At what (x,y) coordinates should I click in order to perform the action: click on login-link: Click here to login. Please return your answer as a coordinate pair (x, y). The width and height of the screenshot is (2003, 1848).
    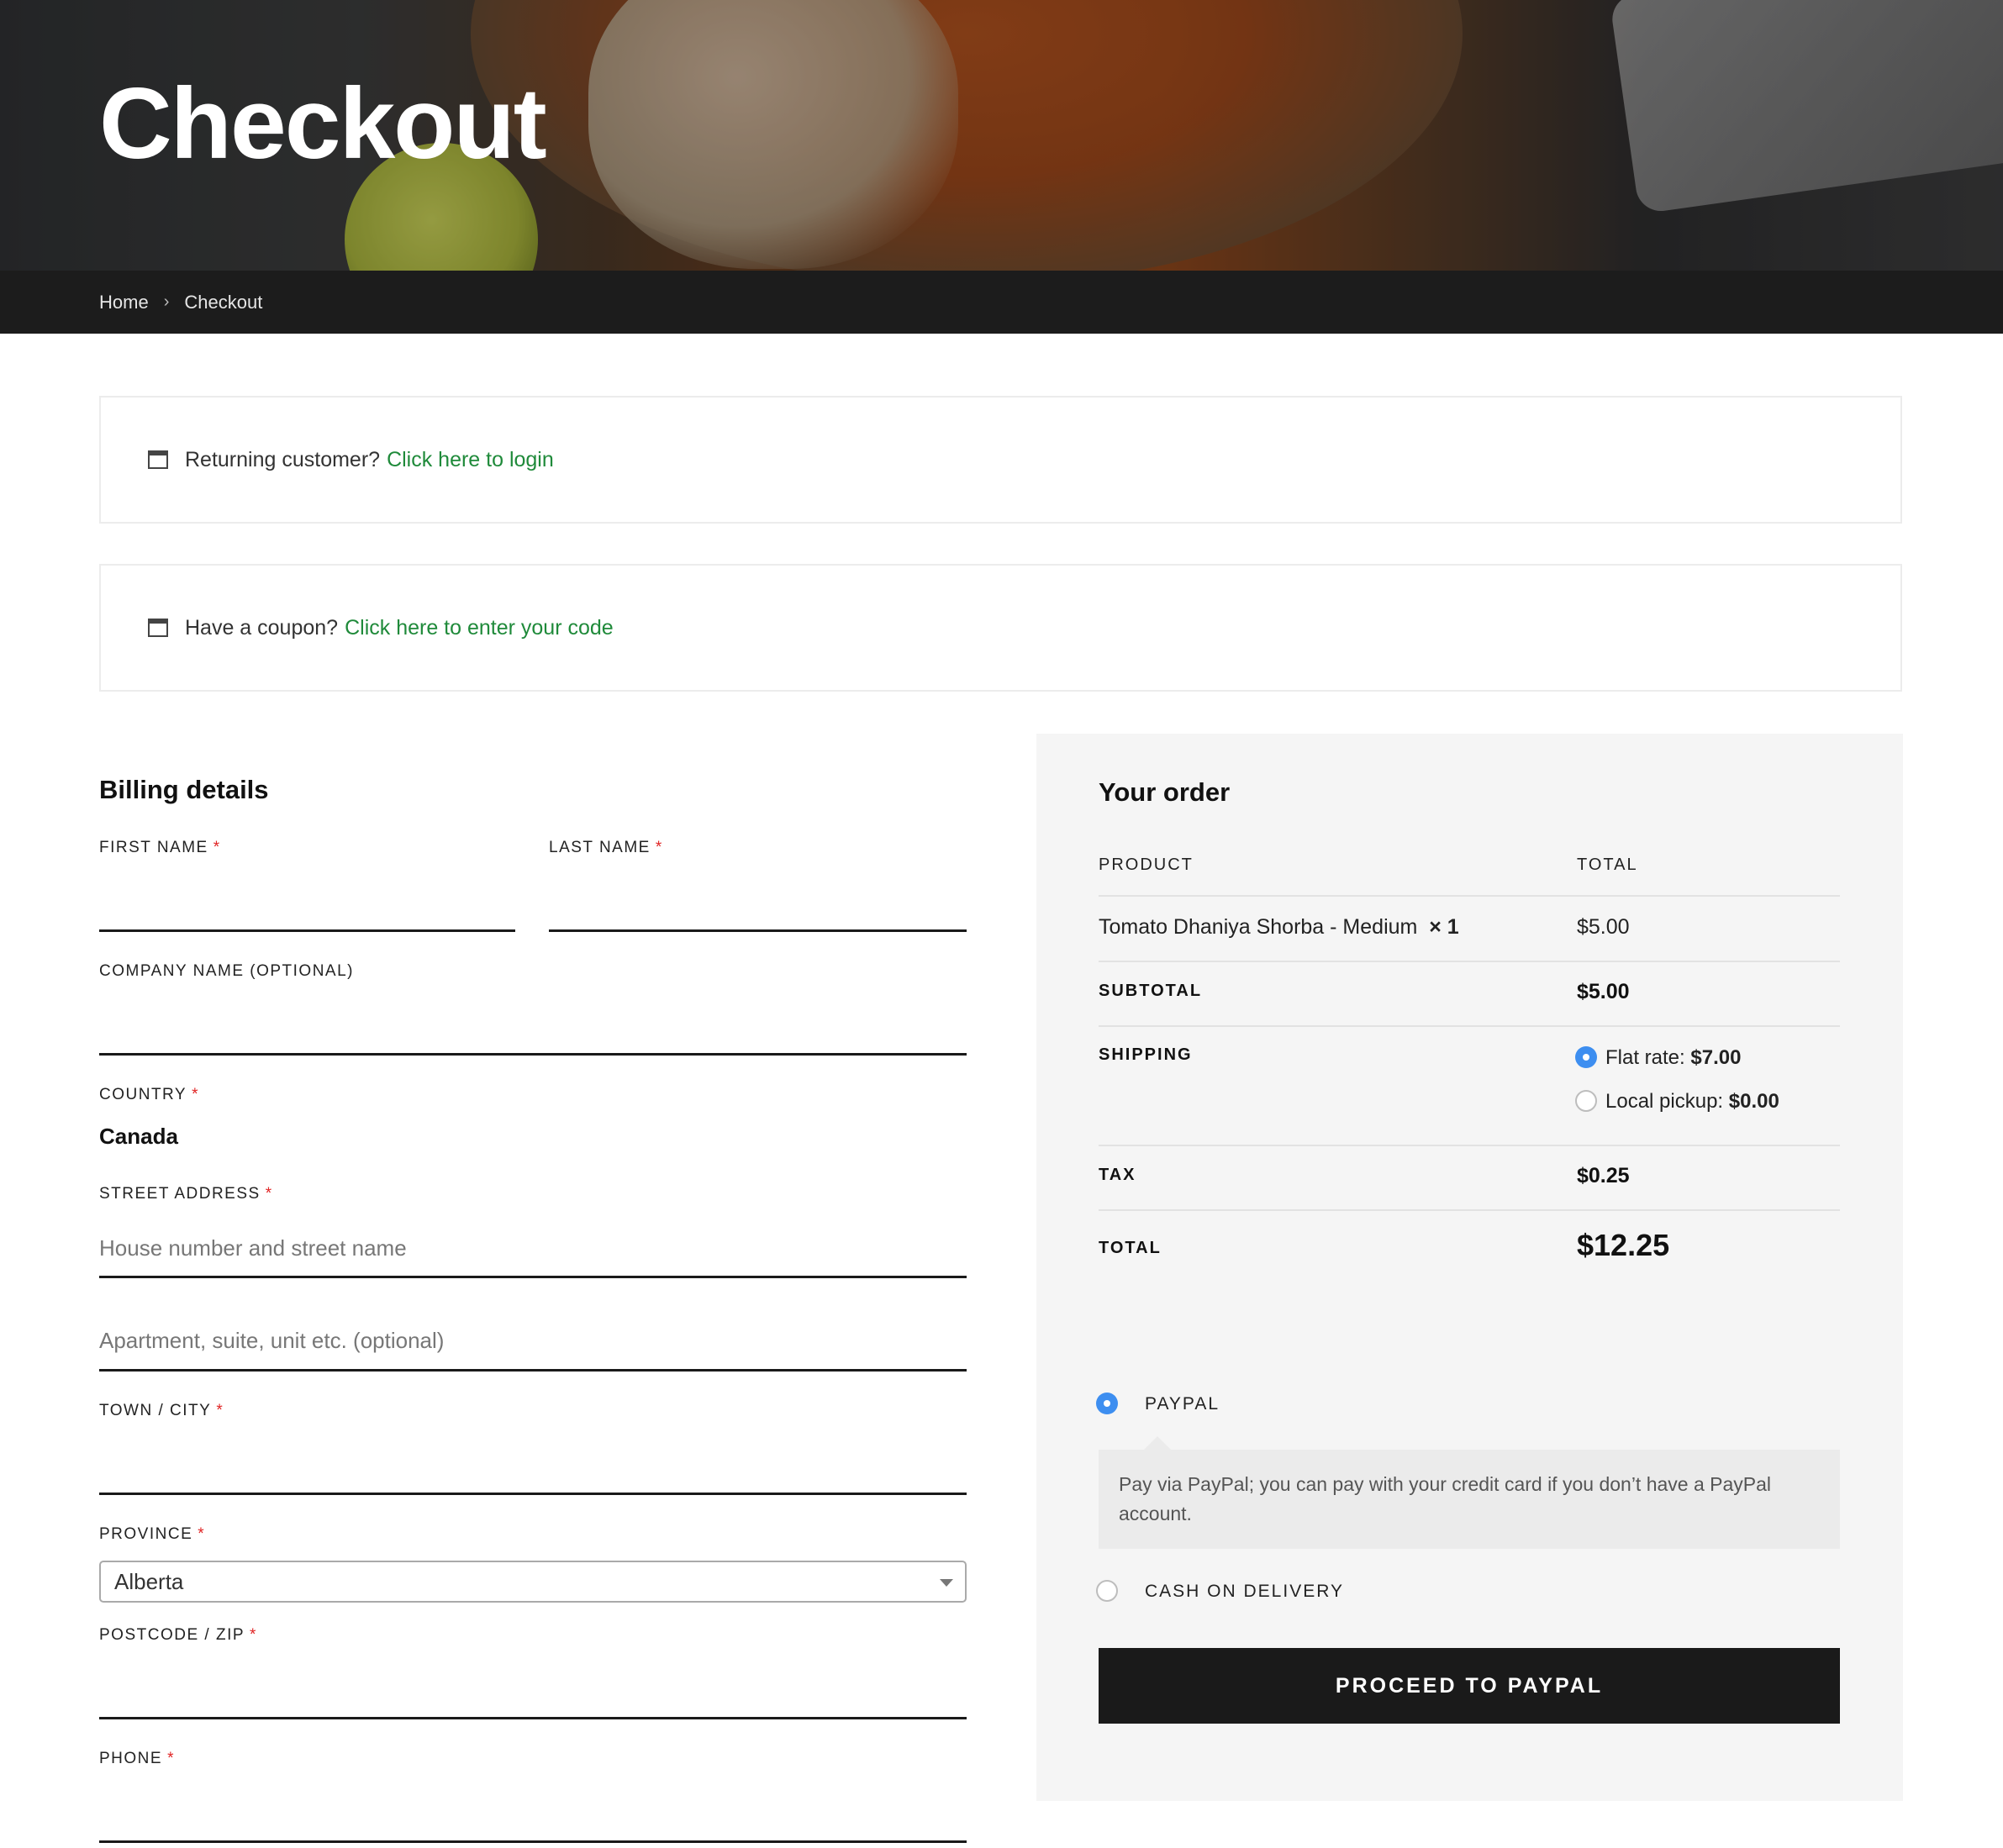
    Looking at the image, I should click on (471, 460).